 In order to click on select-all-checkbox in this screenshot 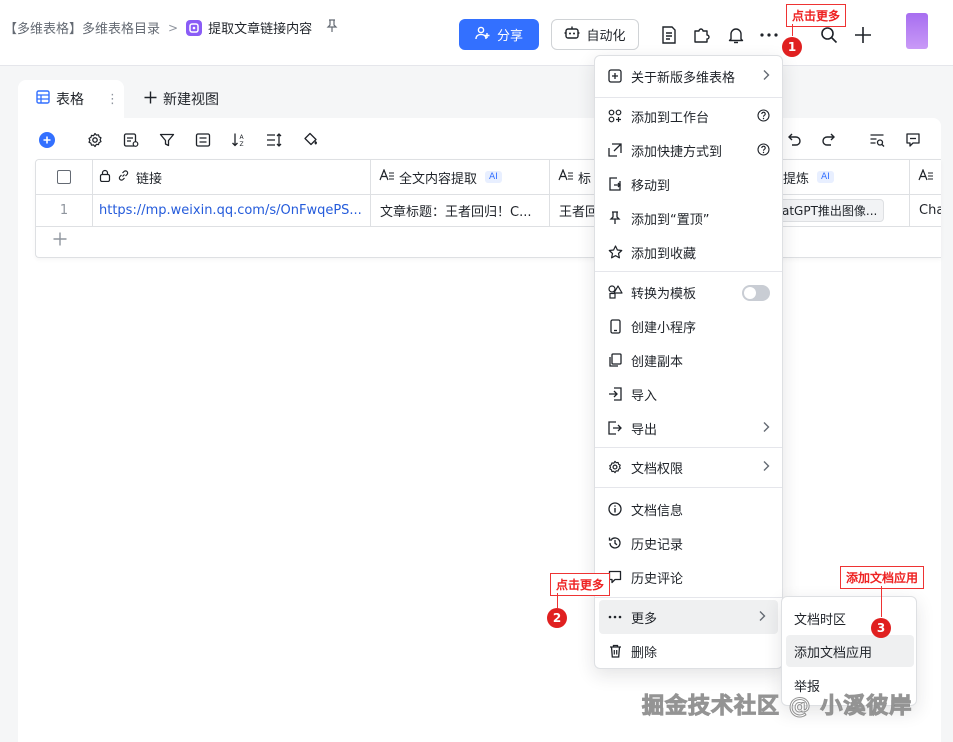, I will do `click(64, 177)`.